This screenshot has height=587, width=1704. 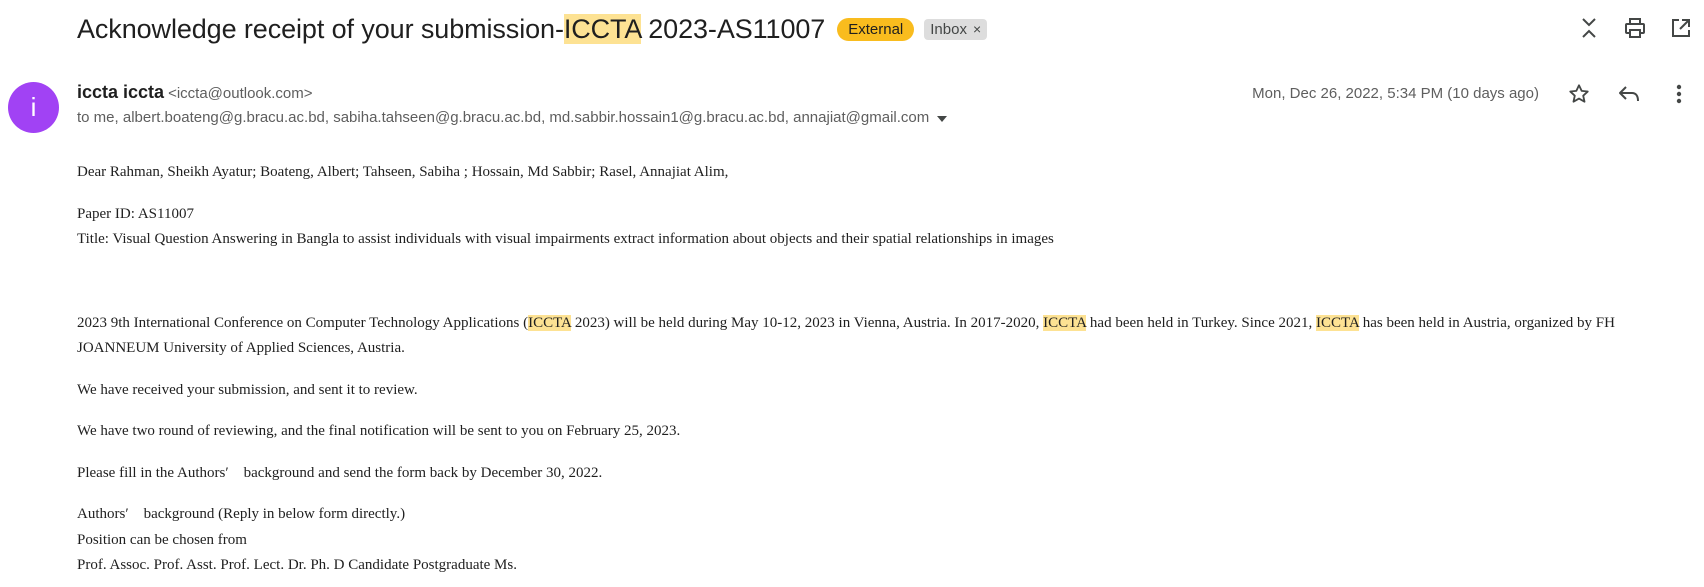 What do you see at coordinates (942, 117) in the screenshot?
I see `show-details-icon` at bounding box center [942, 117].